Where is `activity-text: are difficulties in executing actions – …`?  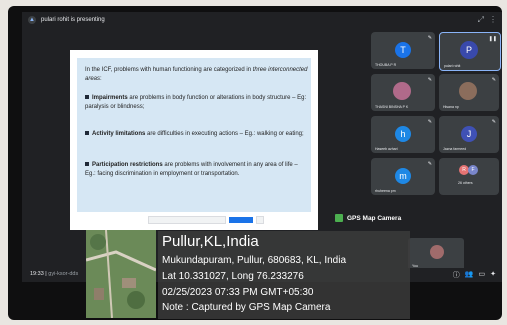 activity-text: are difficulties in executing actions – … is located at coordinates (224, 134).